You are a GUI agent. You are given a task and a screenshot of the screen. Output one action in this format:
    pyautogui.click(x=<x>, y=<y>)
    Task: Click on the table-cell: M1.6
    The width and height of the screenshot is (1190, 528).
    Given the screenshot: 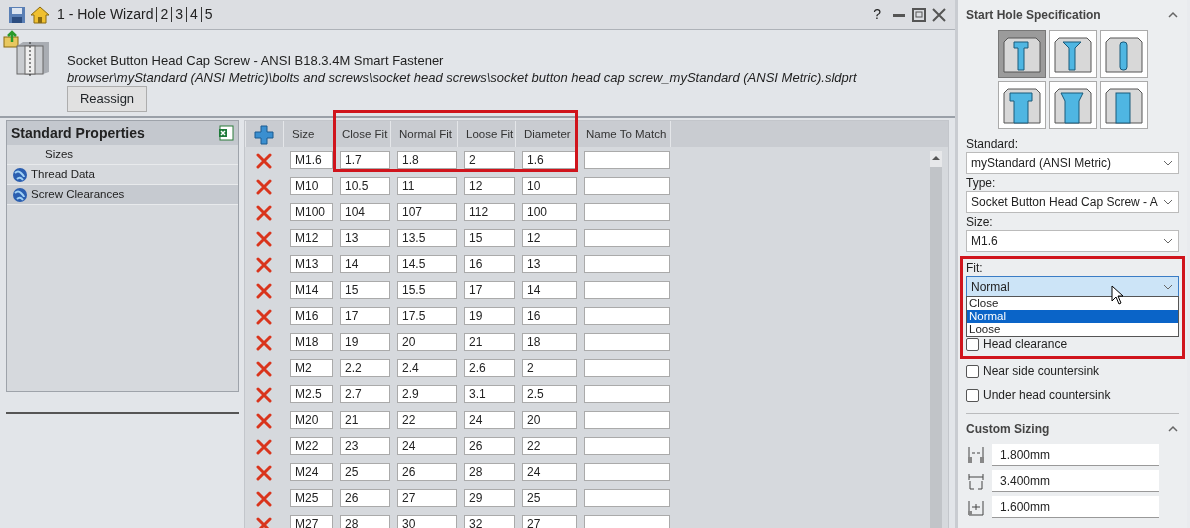 What is the action you would take?
    pyautogui.click(x=311, y=160)
    